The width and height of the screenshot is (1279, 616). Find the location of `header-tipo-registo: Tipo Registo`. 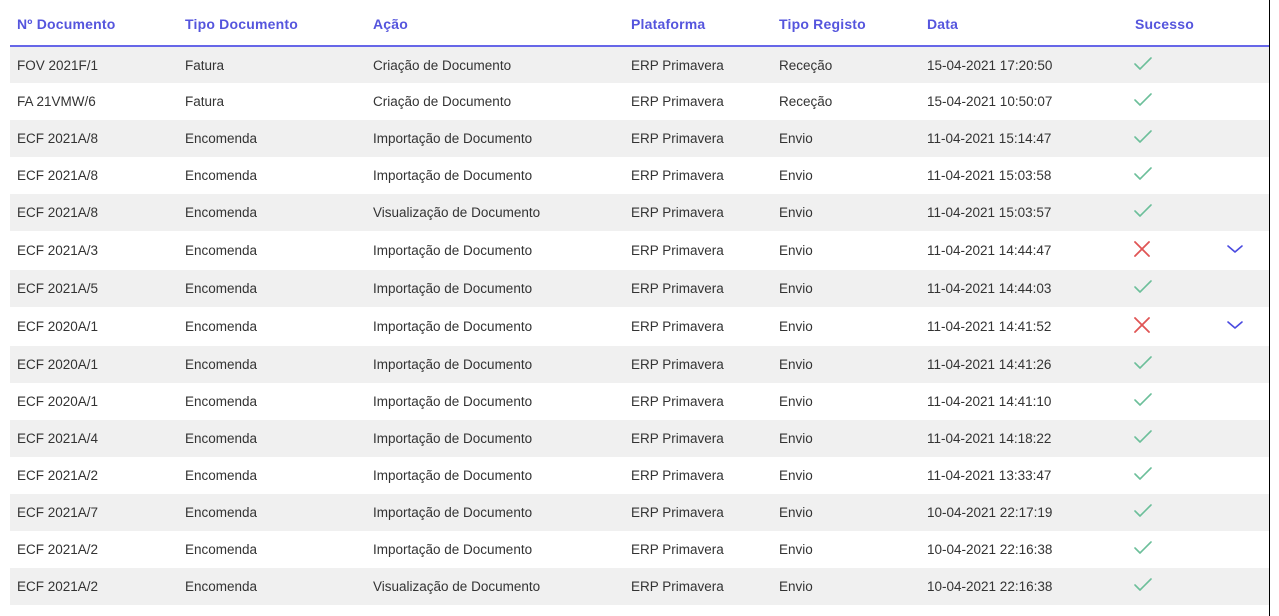

header-tipo-registo: Tipo Registo is located at coordinates (846, 23).